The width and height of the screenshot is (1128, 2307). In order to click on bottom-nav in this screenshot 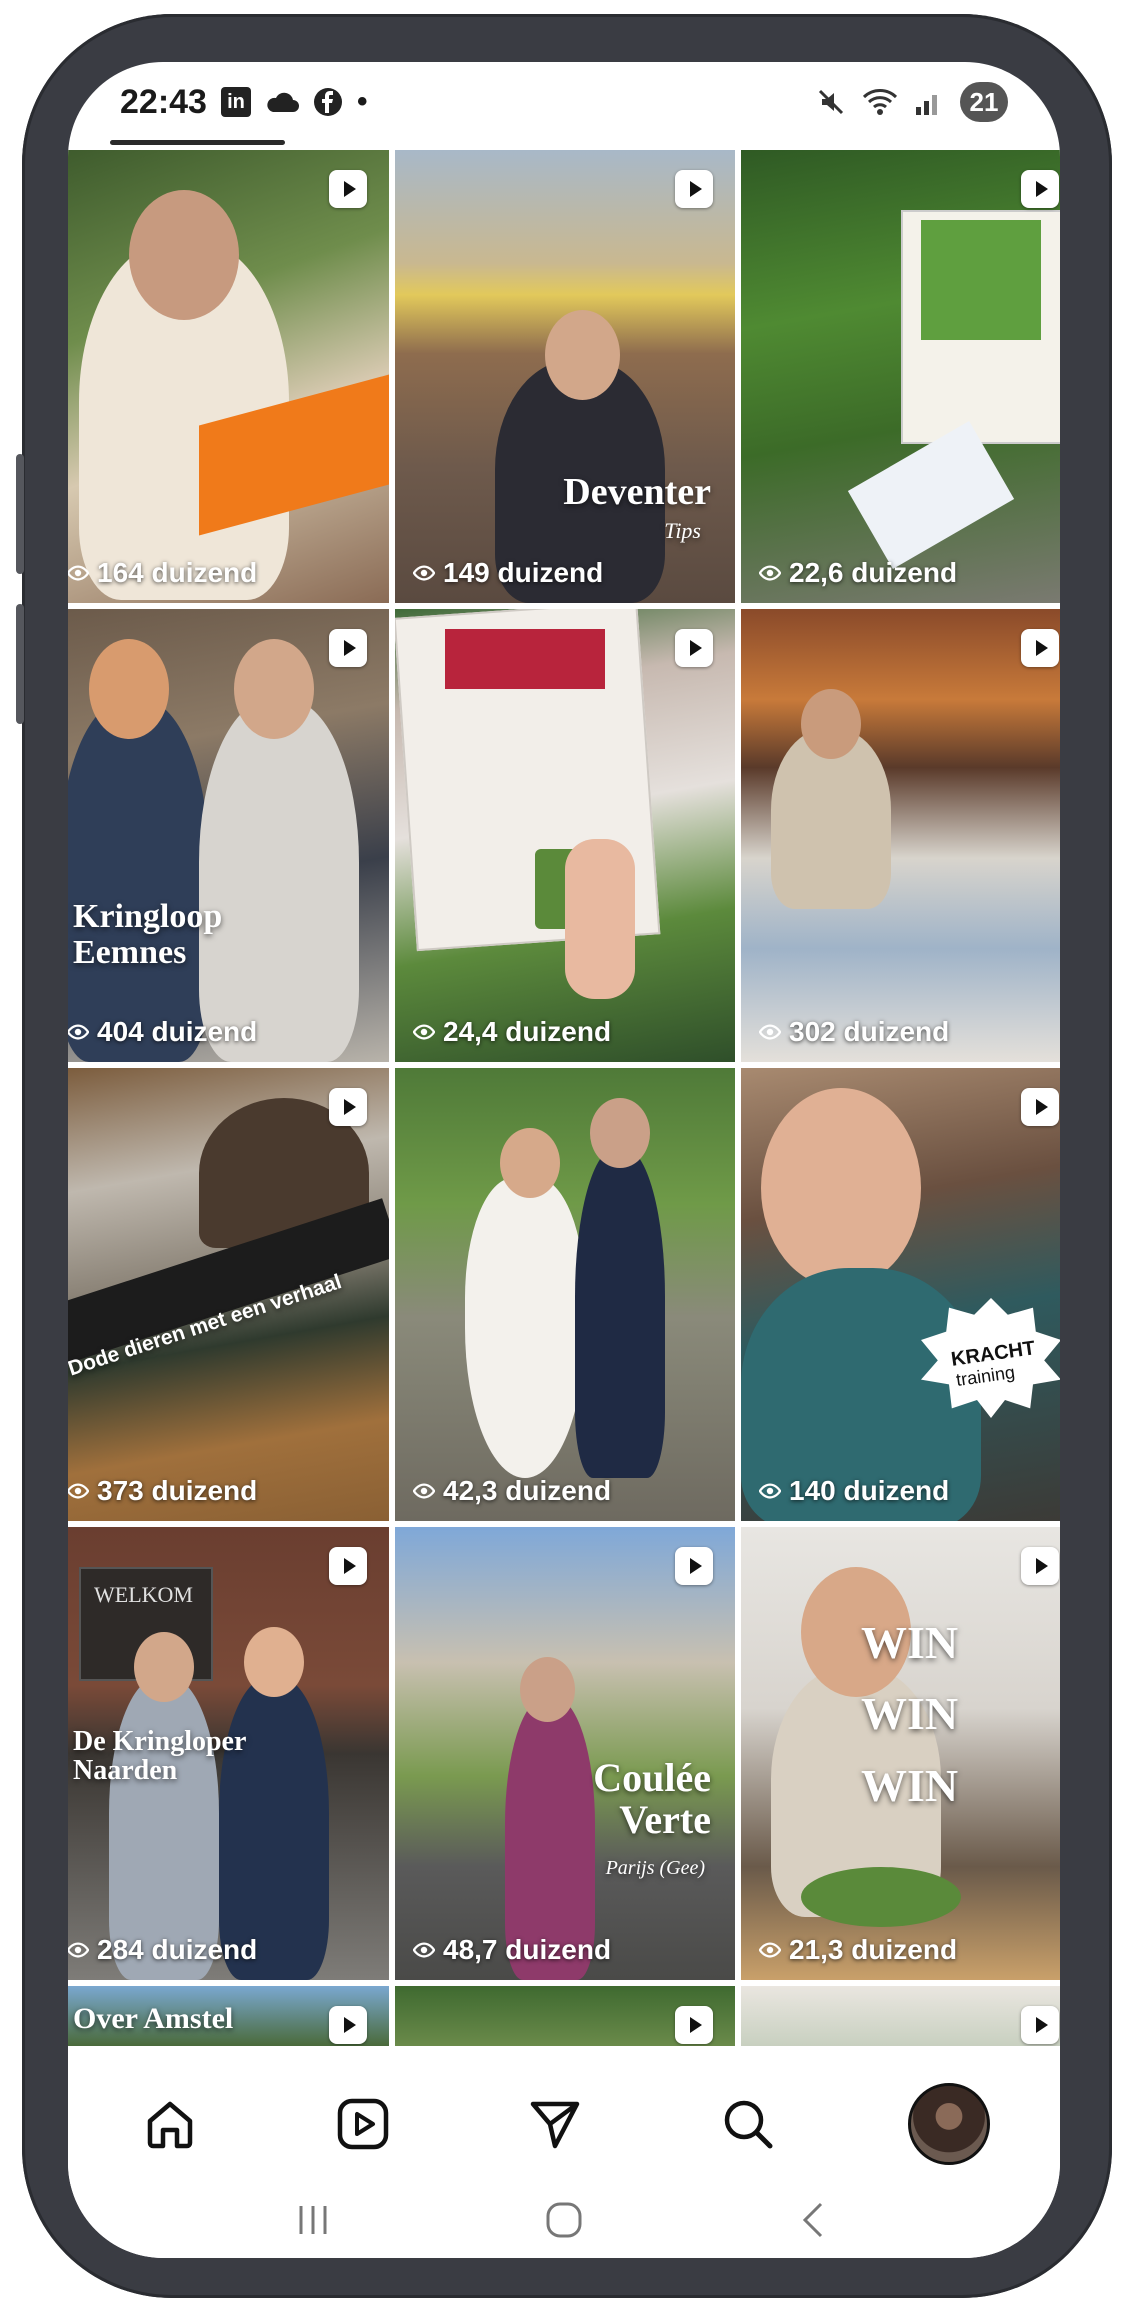, I will do `click(564, 2124)`.